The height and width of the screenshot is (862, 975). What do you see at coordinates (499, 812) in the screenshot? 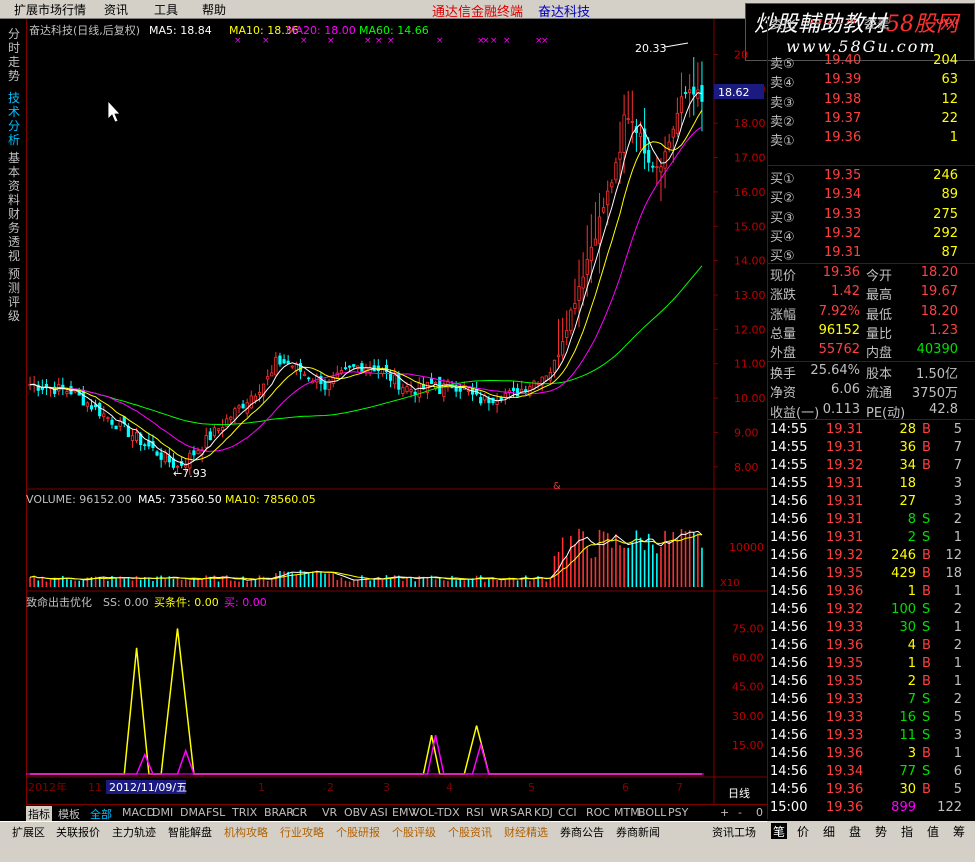
I see `toolbar-wr: WR` at bounding box center [499, 812].